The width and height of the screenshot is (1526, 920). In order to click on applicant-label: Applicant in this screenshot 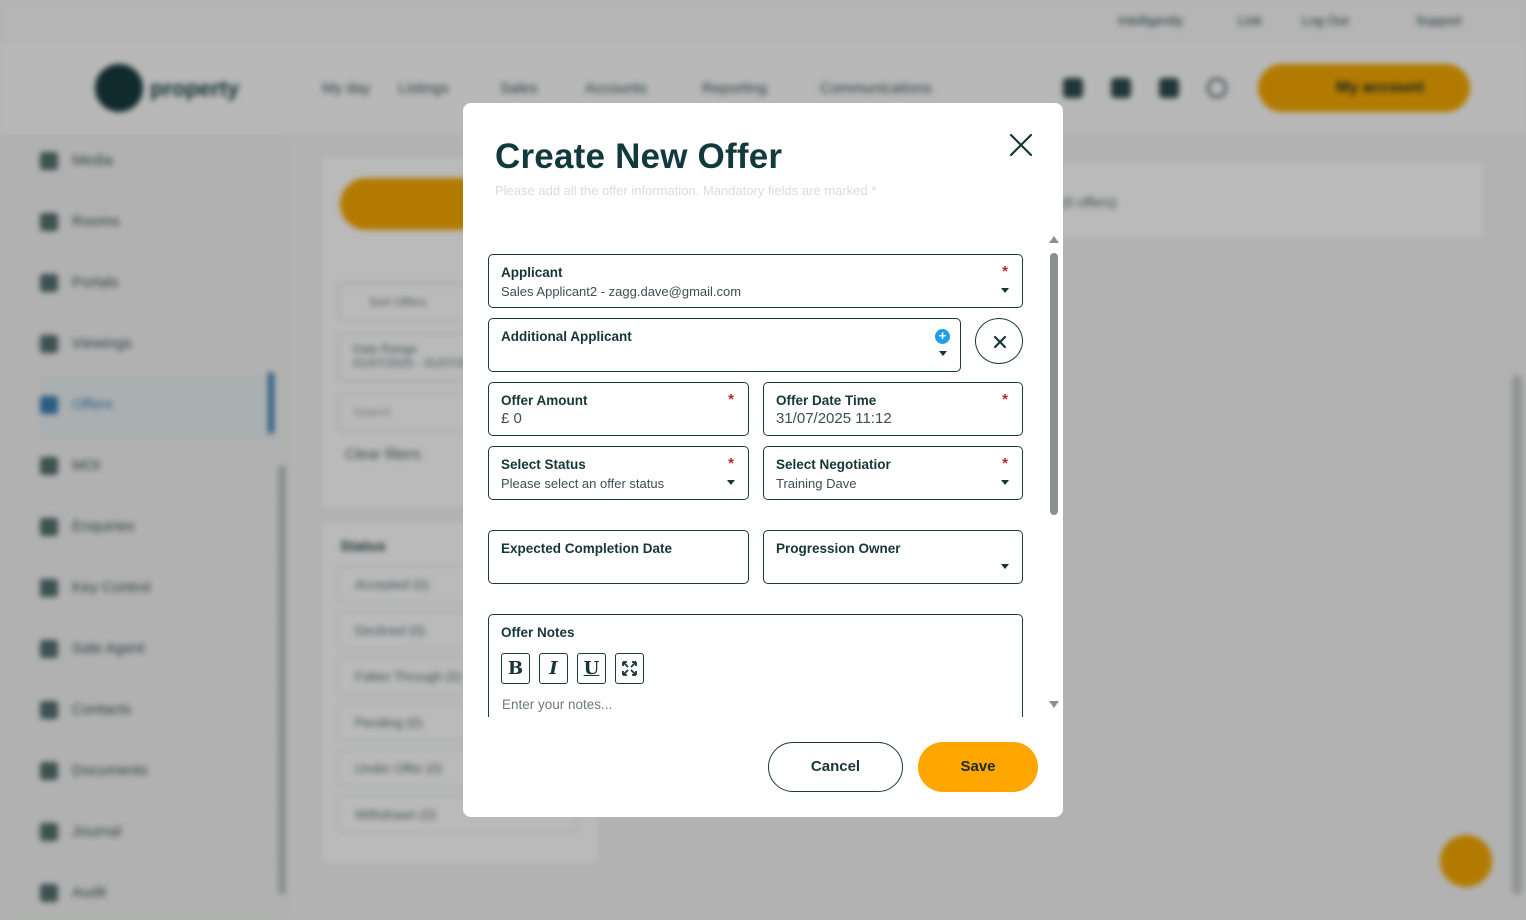, I will do `click(532, 272)`.